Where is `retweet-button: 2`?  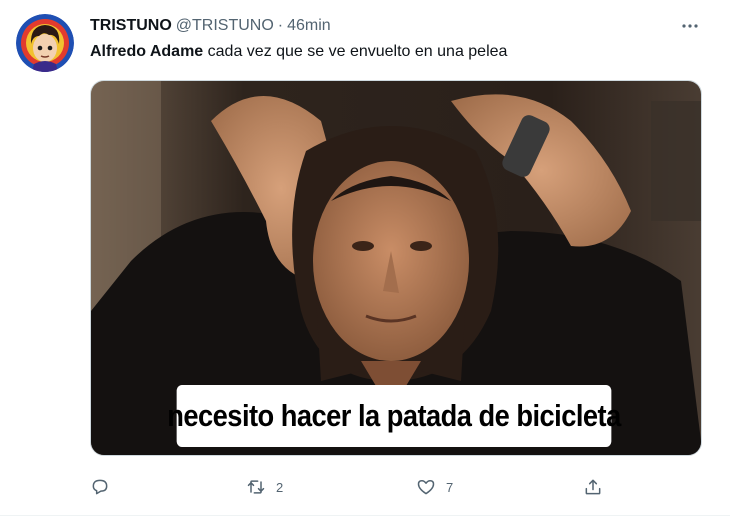
retweet-button: 2 is located at coordinates (264, 487).